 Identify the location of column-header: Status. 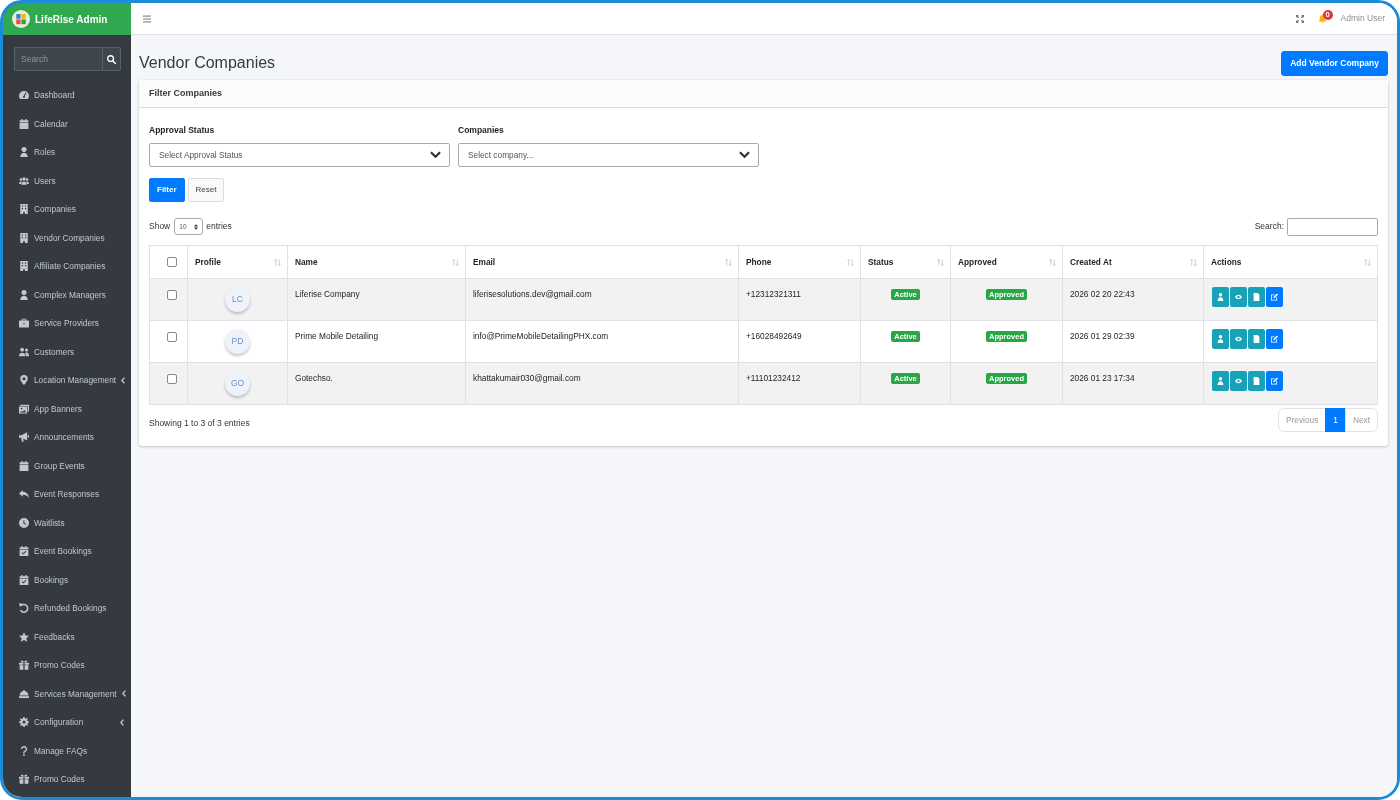
(881, 262).